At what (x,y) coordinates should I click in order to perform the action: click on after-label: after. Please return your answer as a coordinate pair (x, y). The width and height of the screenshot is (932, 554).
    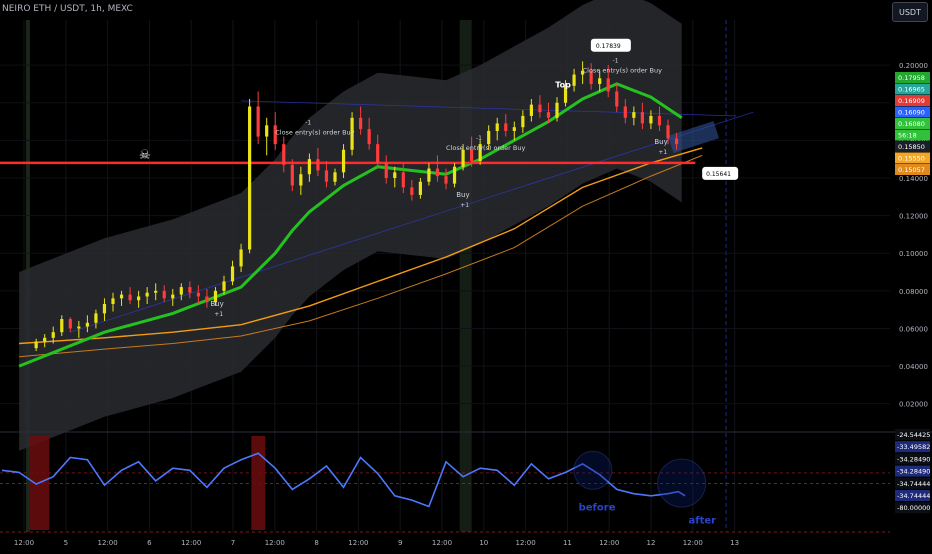
    Looking at the image, I should click on (702, 520).